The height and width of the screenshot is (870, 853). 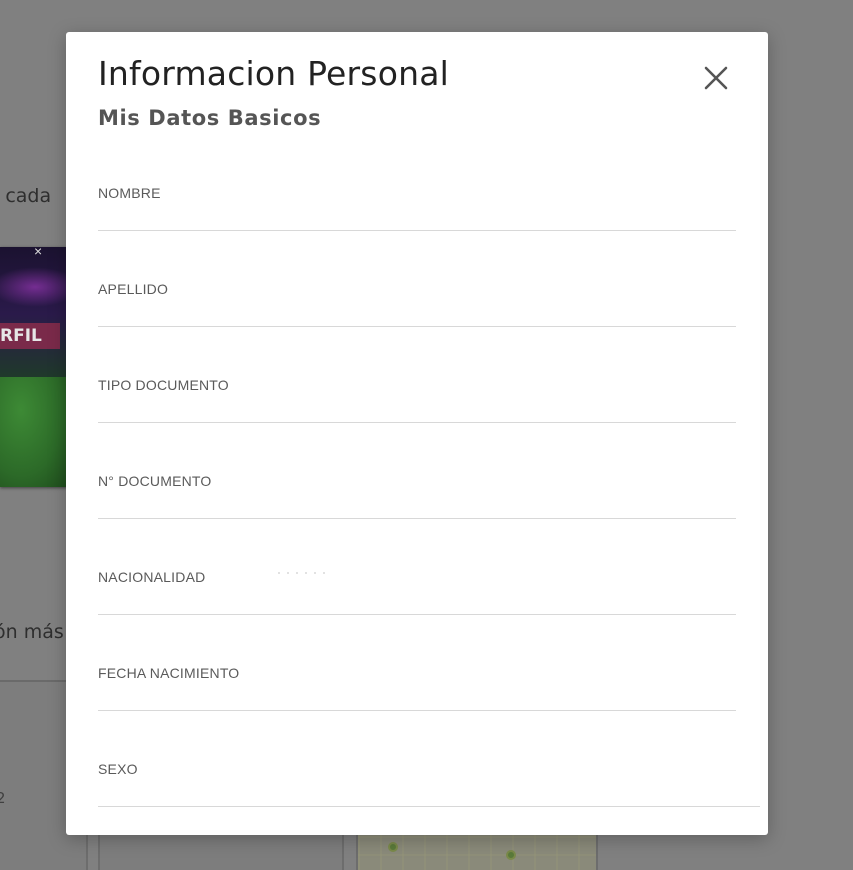 I want to click on nombre-label: NOMBRE, so click(x=129, y=193).